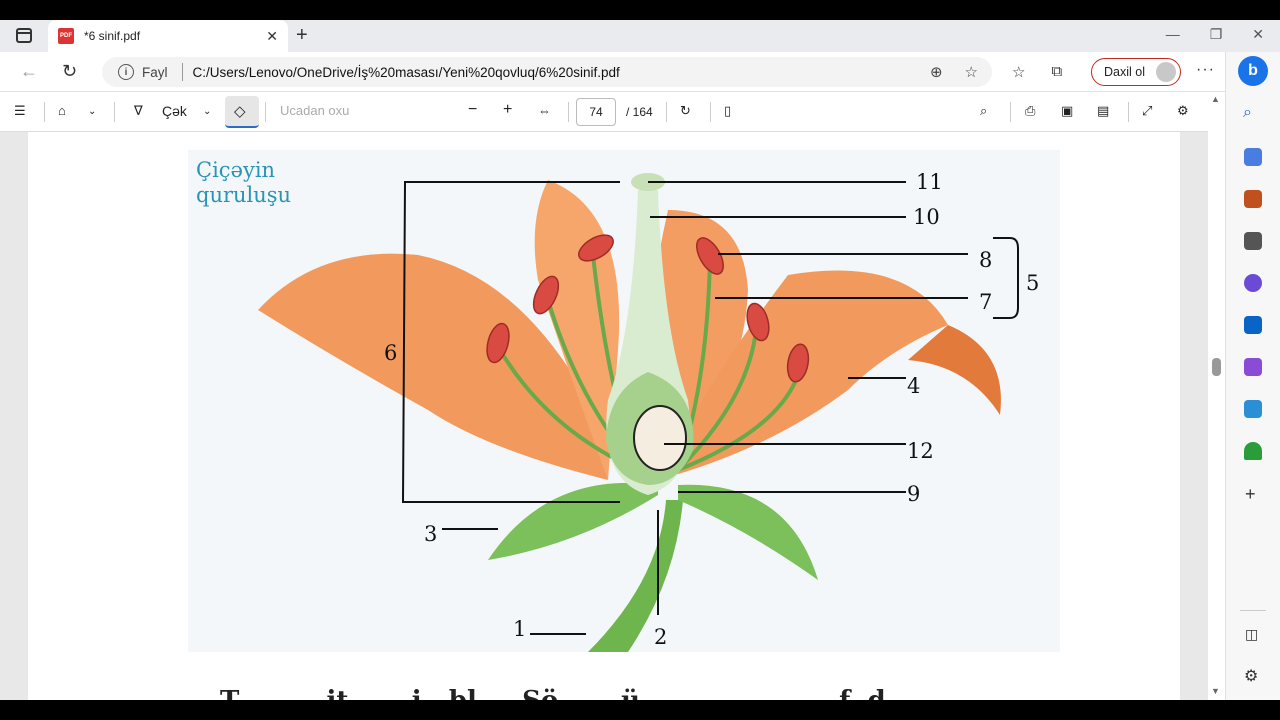 The image size is (1280, 720). I want to click on read-aloud-button: Ucadan oxu, so click(314, 110).